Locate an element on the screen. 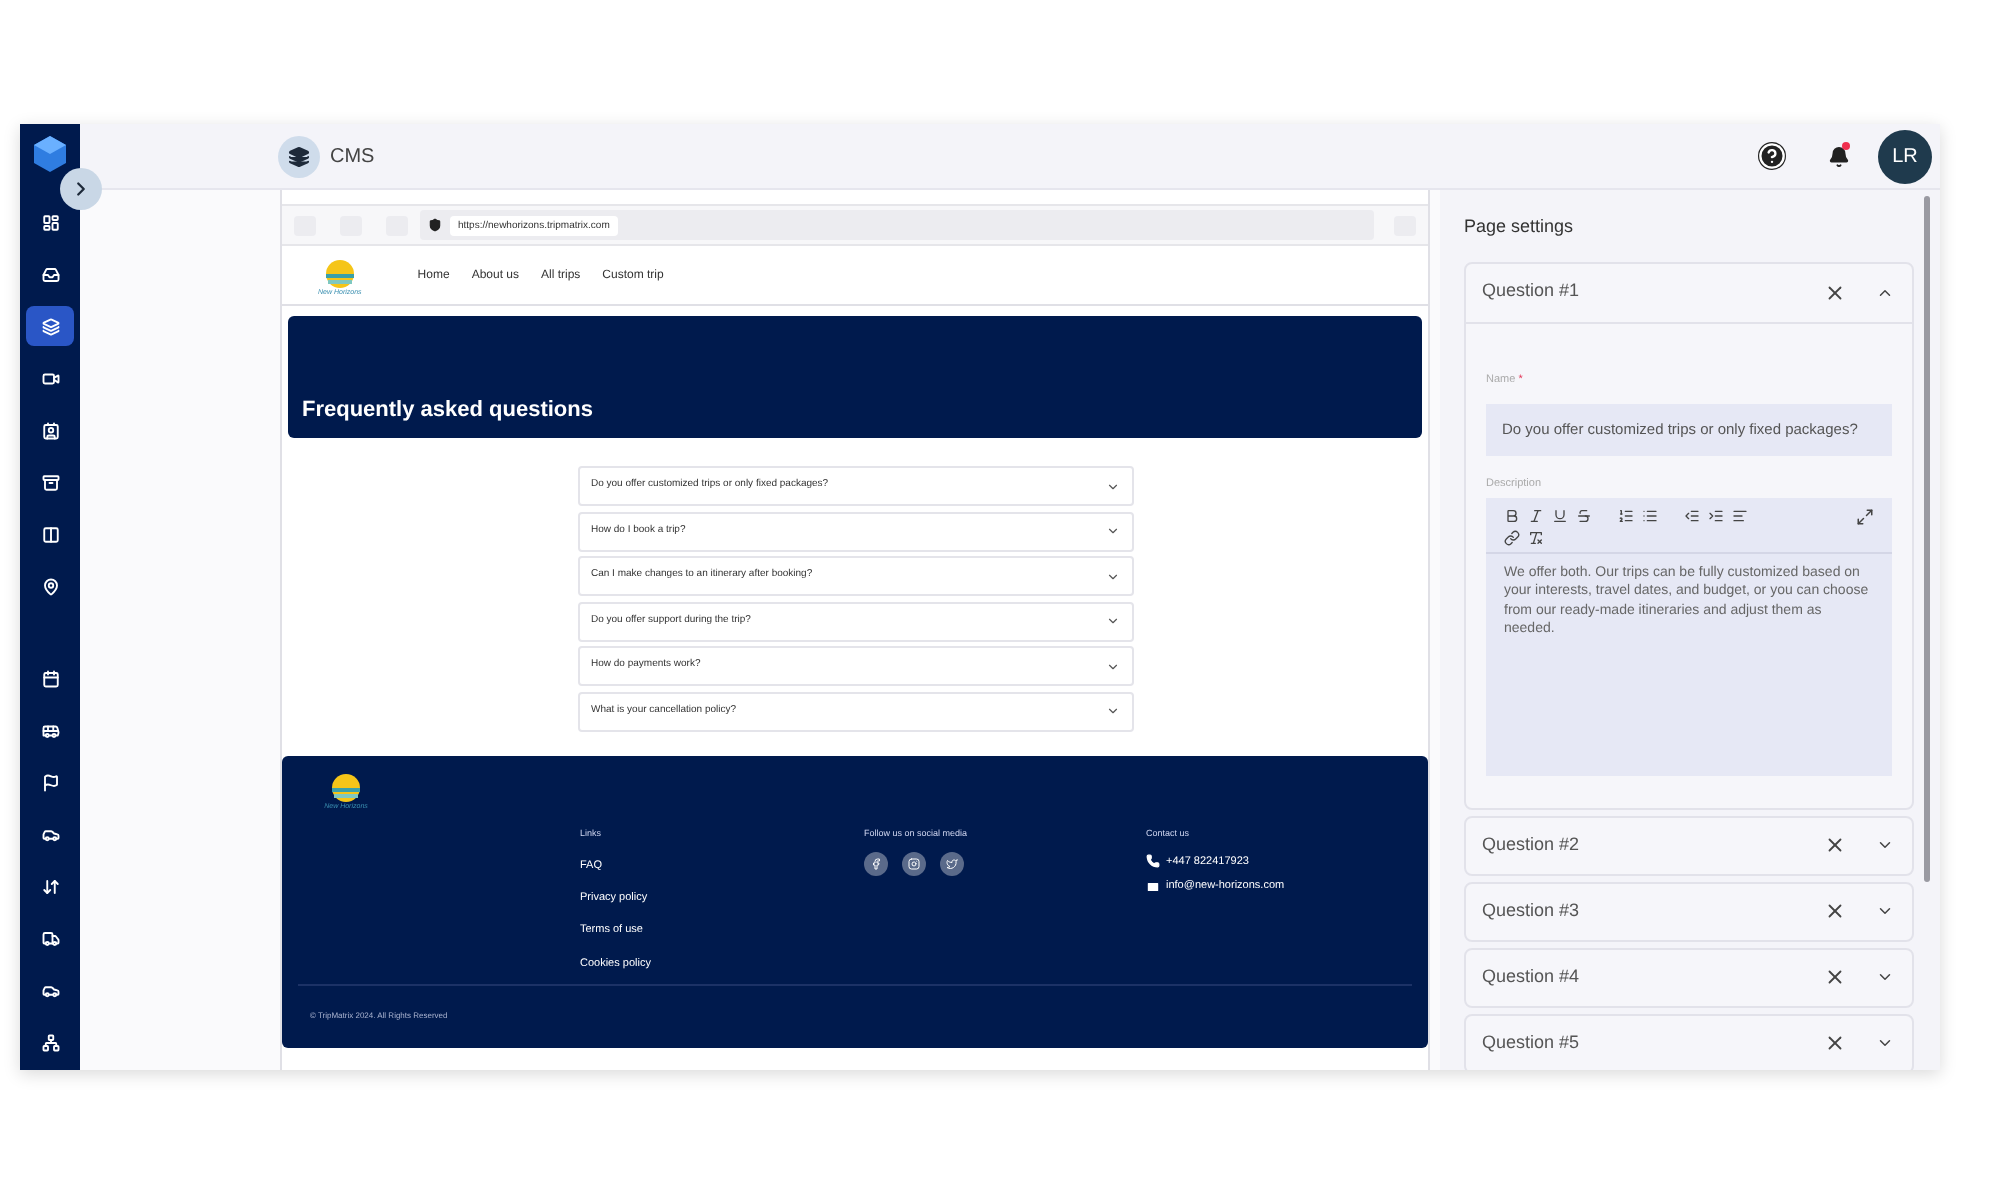 This screenshot has height=1180, width=2000. question-title: Question #2 is located at coordinates (1532, 845).